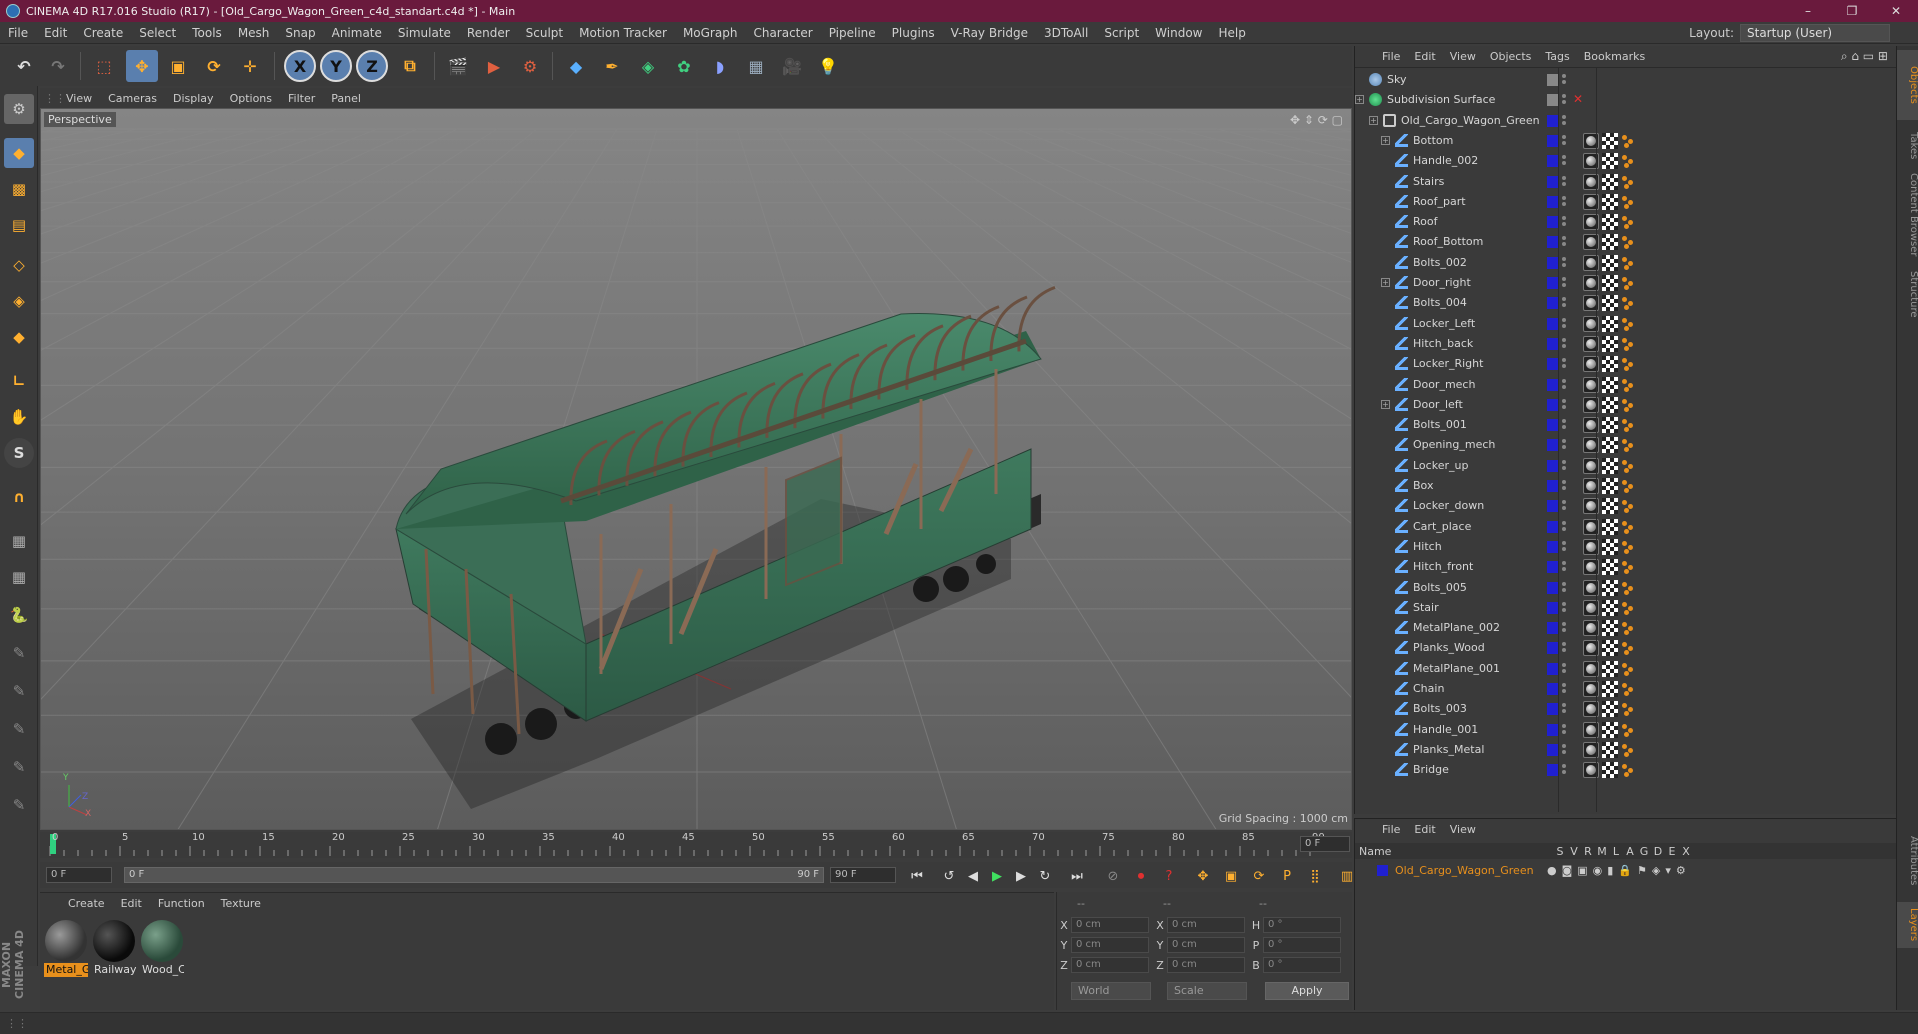  Describe the element at coordinates (1864, 56) in the screenshot. I see `object-manager-nav-icons: ⌕ ⌂ ▭ ⊞` at that location.